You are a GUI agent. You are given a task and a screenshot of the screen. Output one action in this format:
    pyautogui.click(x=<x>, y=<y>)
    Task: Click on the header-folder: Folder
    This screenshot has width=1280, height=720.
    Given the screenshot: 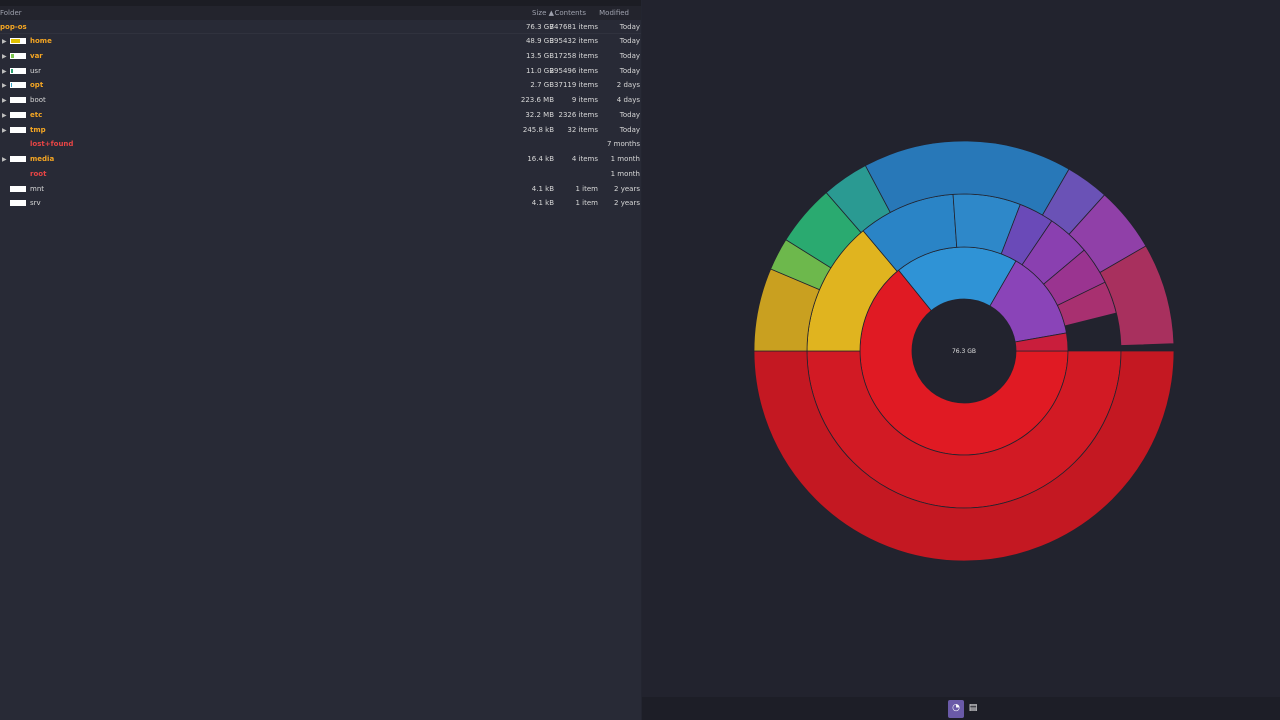 What is the action you would take?
    pyautogui.click(x=11, y=13)
    